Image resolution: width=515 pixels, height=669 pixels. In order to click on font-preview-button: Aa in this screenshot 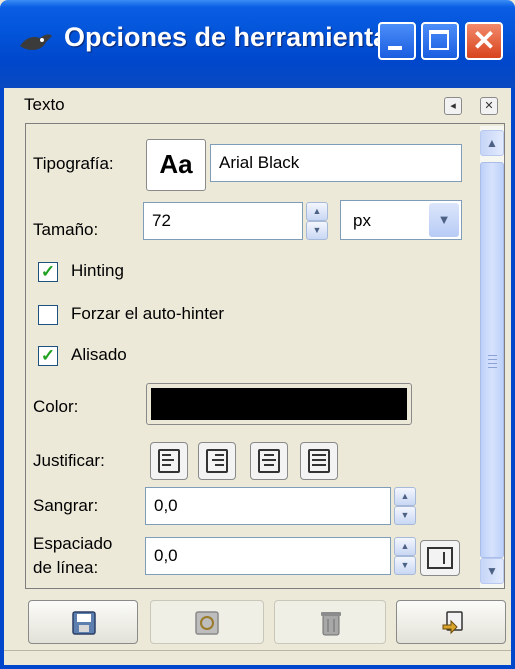, I will do `click(176, 165)`.